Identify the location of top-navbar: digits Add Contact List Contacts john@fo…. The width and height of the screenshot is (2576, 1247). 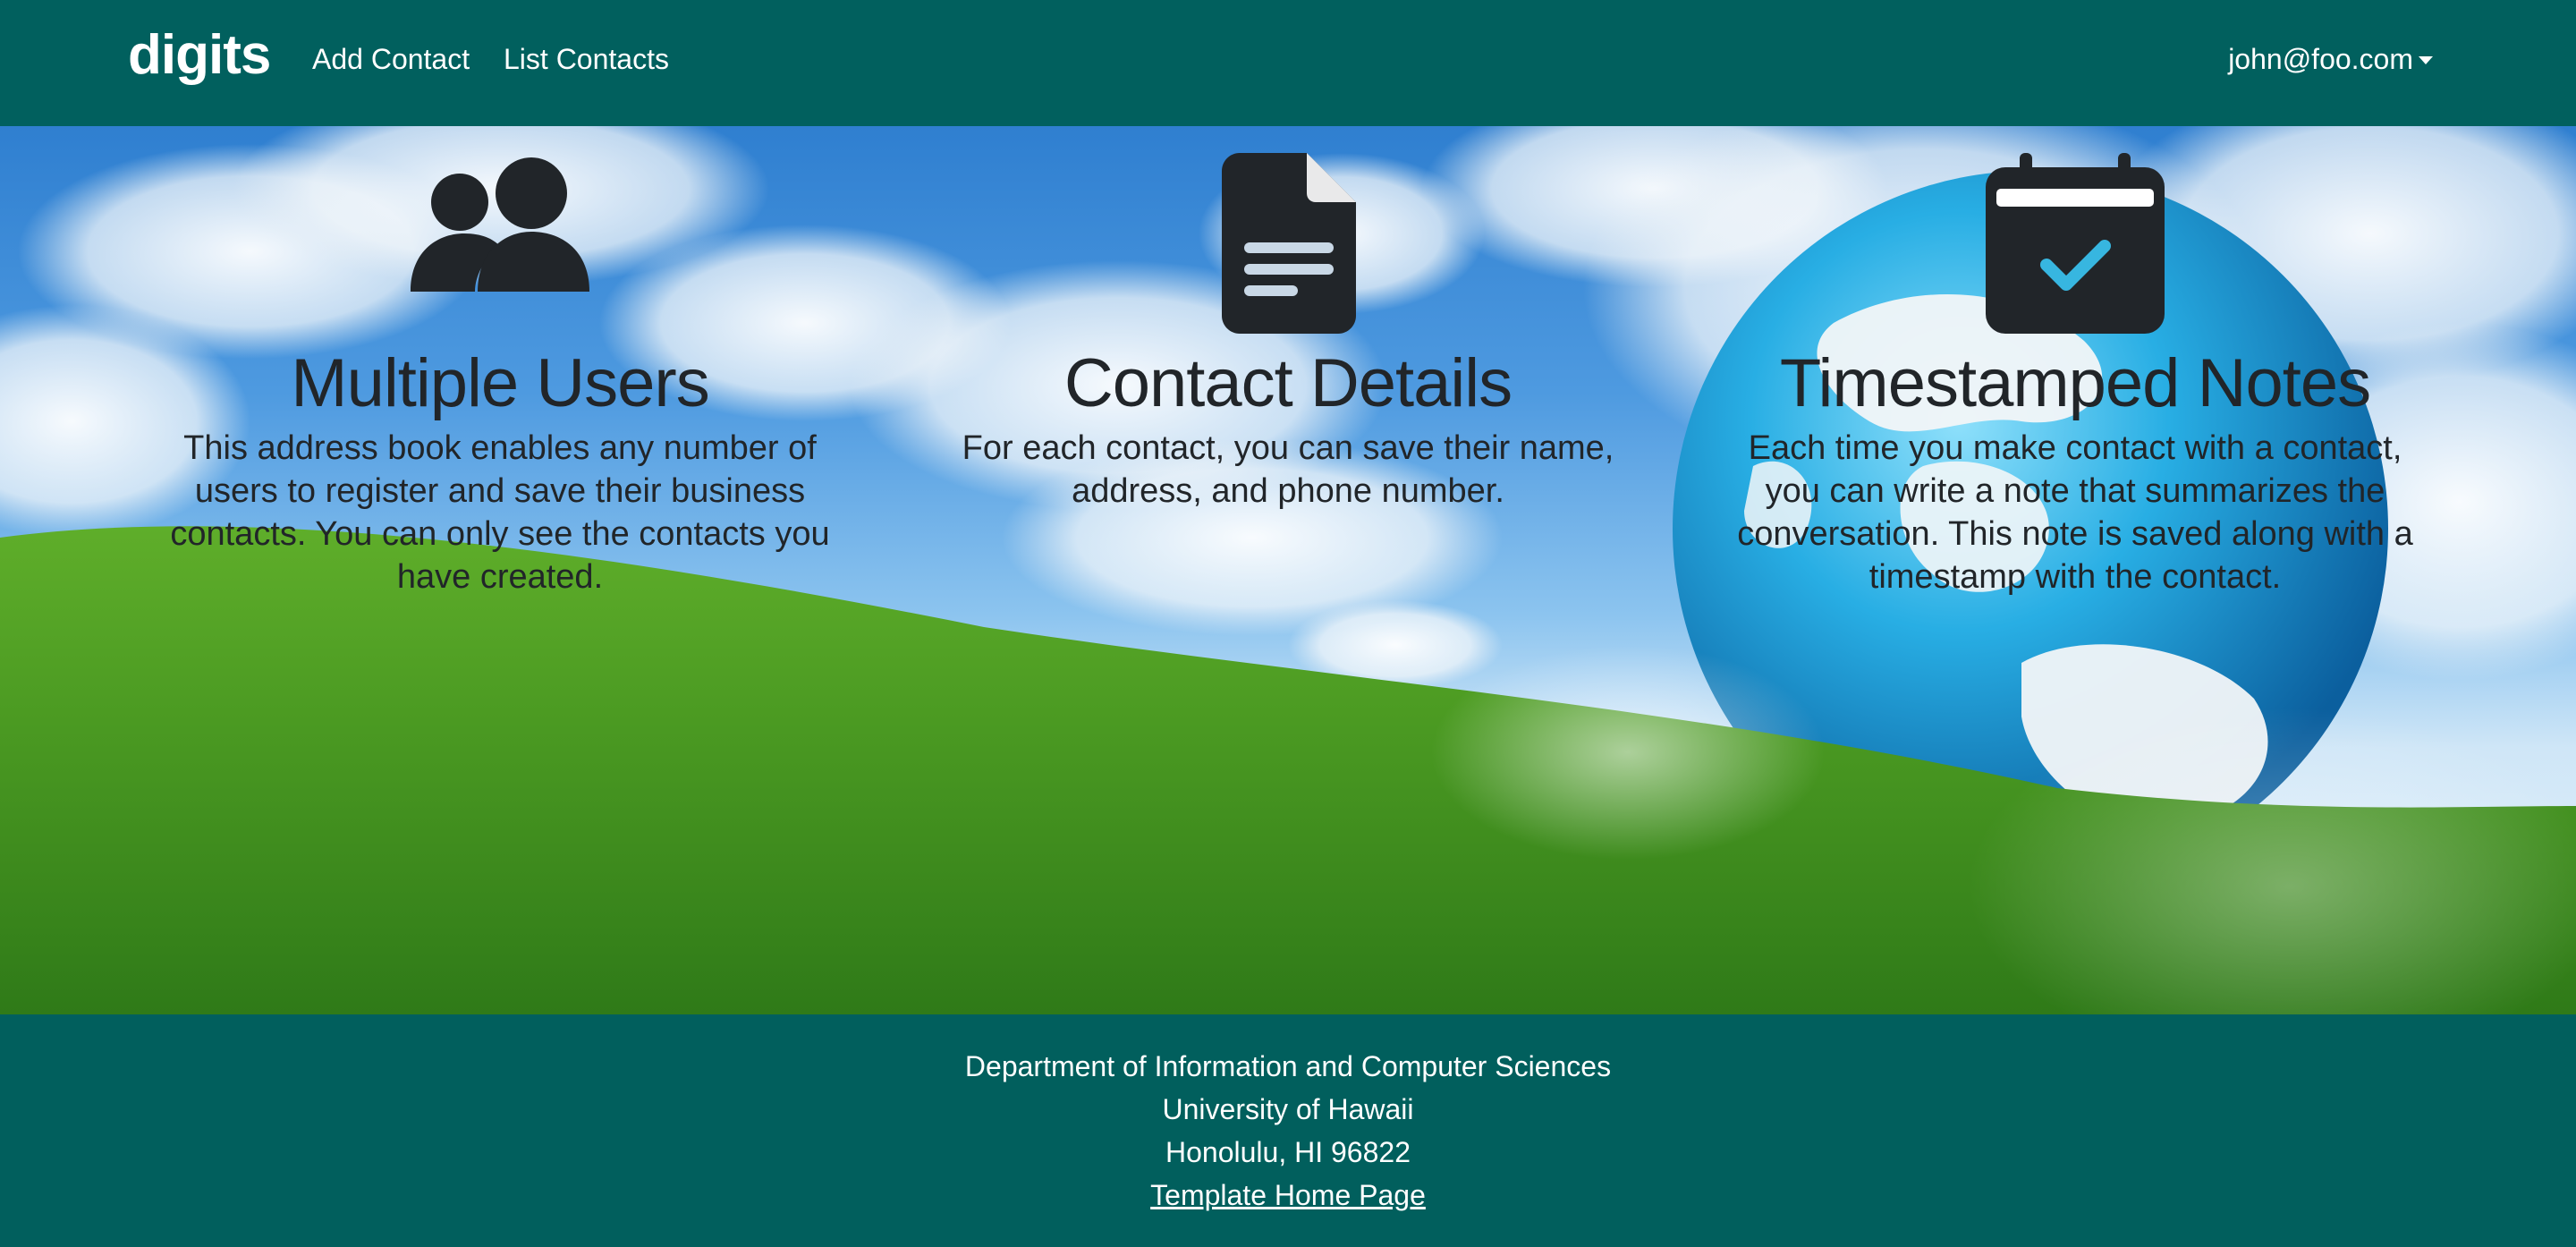
(1288, 63).